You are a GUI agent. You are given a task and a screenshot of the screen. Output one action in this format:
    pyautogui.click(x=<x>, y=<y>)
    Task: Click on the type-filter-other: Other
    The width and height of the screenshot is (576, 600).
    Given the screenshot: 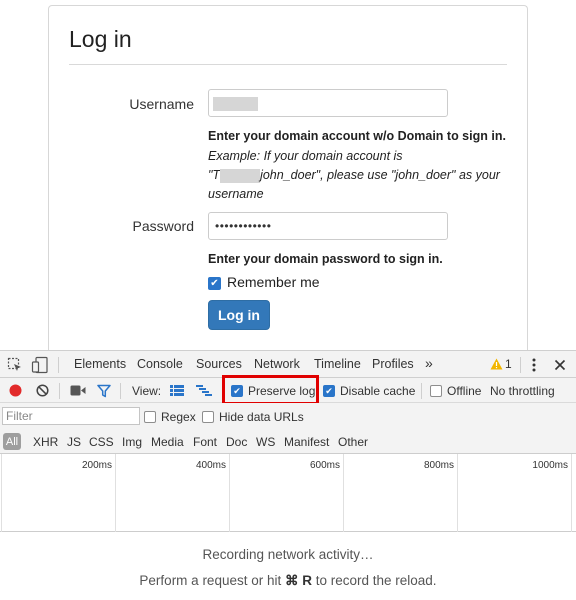 What is the action you would take?
    pyautogui.click(x=353, y=442)
    